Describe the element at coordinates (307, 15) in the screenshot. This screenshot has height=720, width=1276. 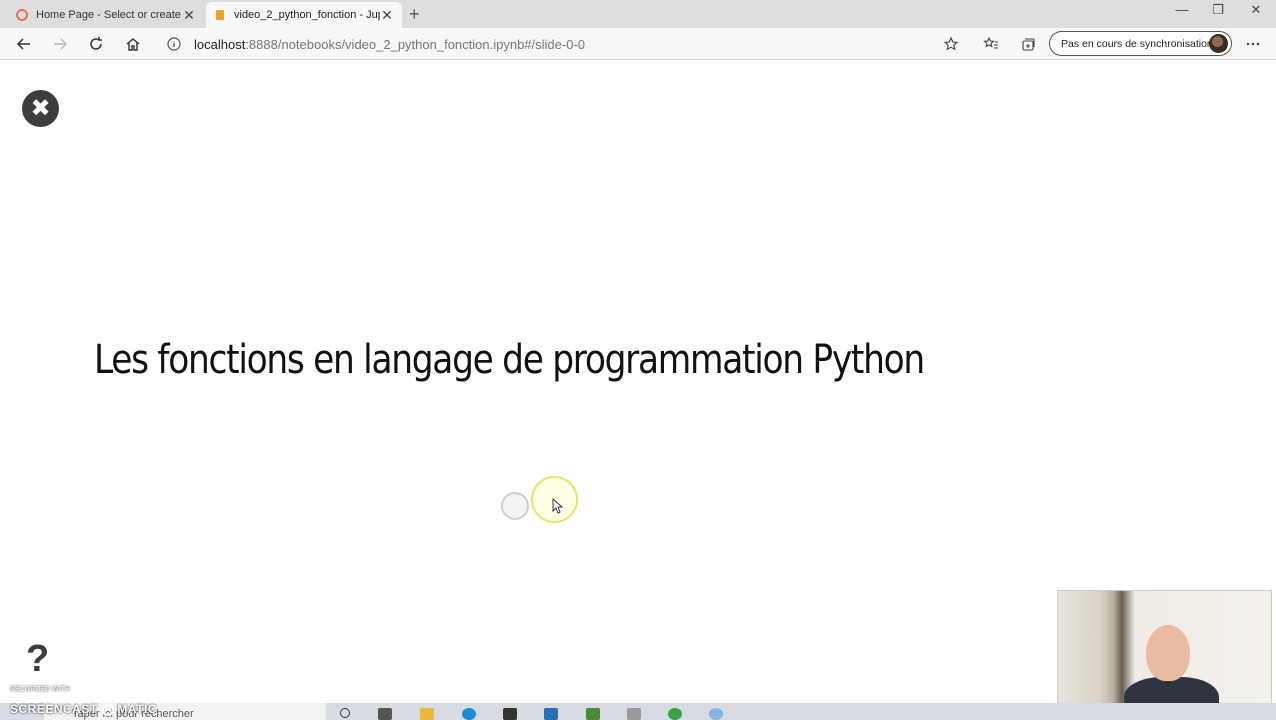
I see `tab-title: video_2_python_fonction - Jupyt` at that location.